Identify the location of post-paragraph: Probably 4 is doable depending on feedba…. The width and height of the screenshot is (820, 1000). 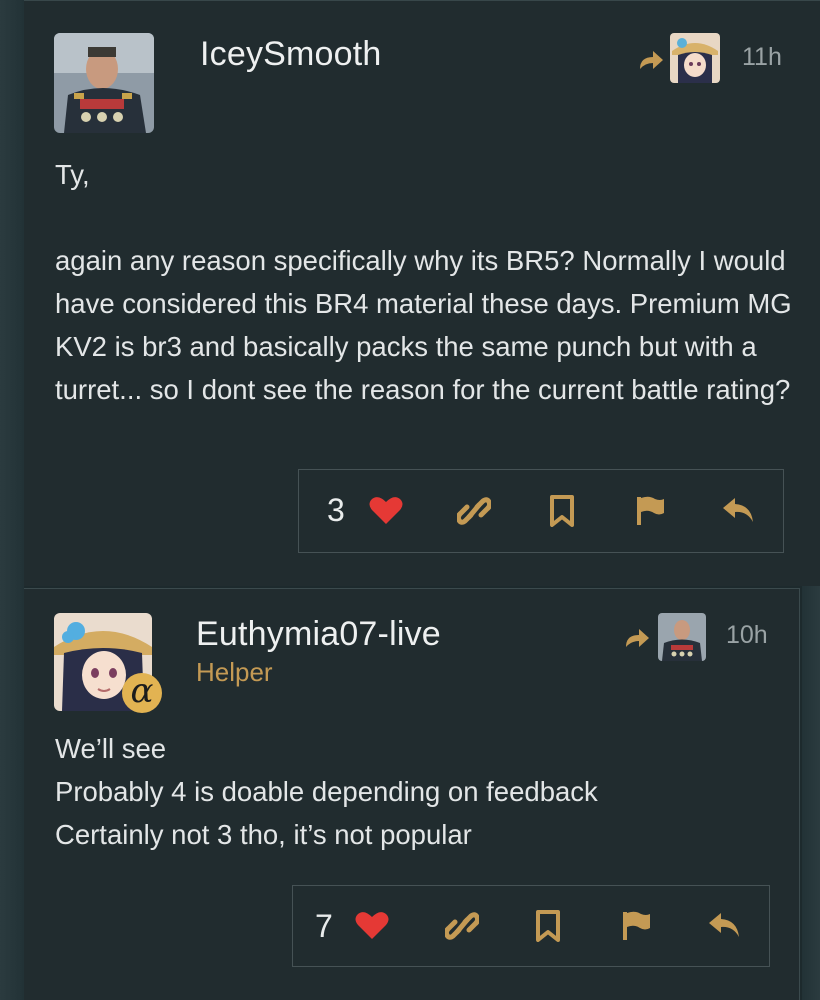
(326, 791).